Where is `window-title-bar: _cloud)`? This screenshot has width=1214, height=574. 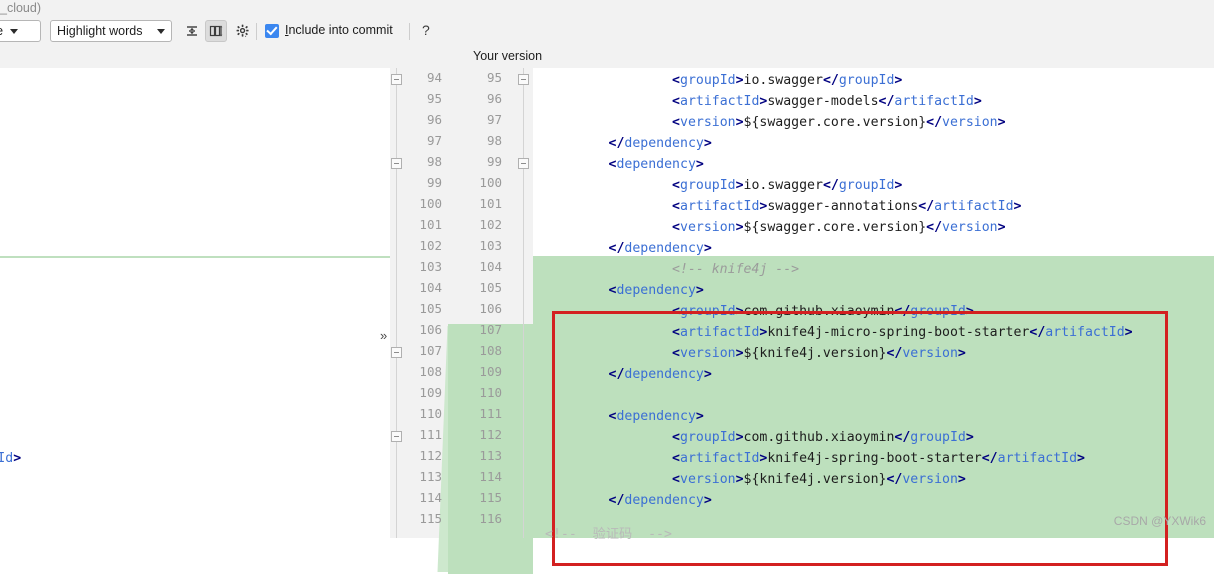 window-title-bar: _cloud) is located at coordinates (607, 8).